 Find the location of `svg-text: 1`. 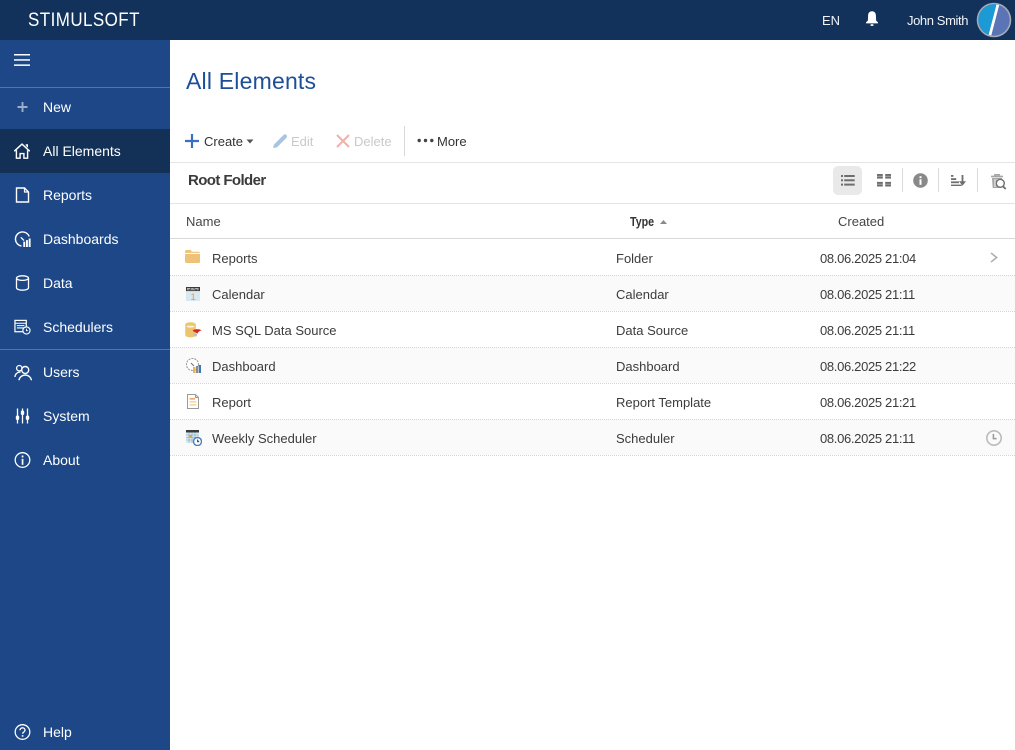

svg-text: 1 is located at coordinates (193, 296).